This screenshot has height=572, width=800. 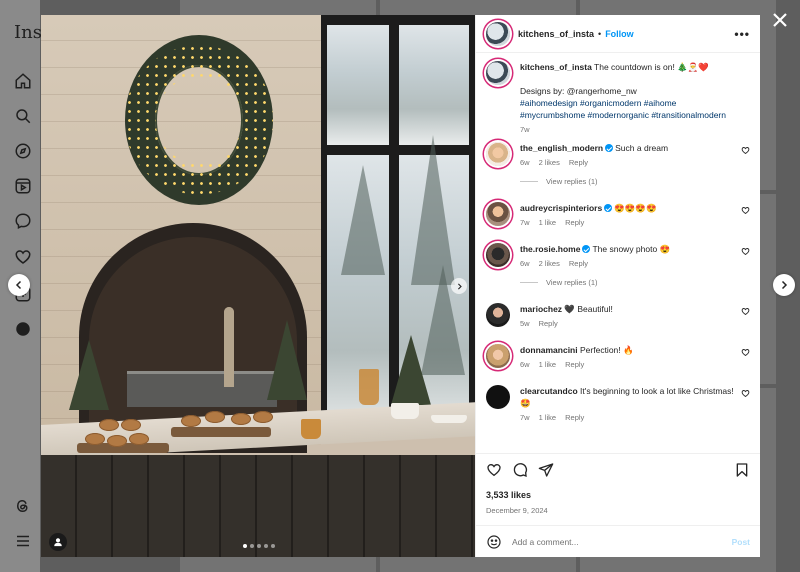 What do you see at coordinates (635, 208) in the screenshot?
I see `comment-text: 😍😍😍😍` at bounding box center [635, 208].